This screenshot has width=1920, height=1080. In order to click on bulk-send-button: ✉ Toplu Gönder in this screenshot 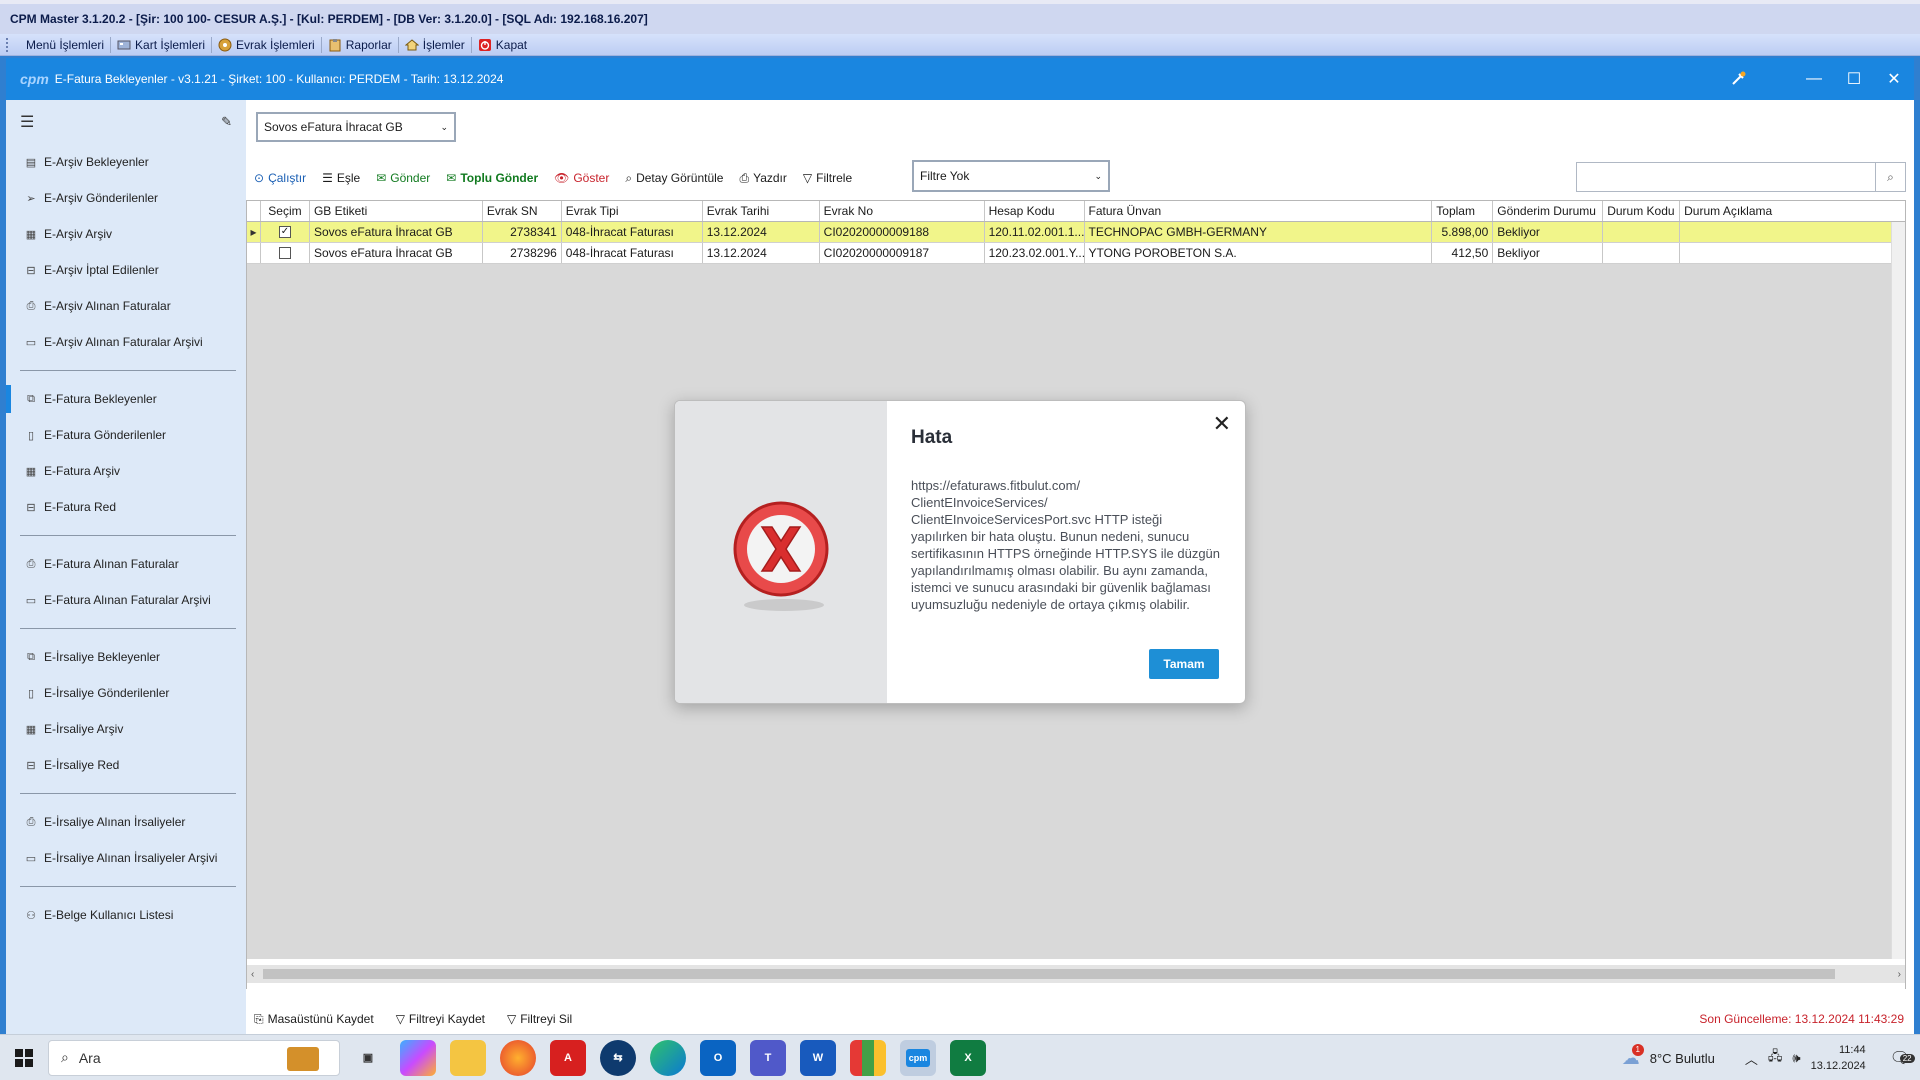, I will do `click(492, 178)`.